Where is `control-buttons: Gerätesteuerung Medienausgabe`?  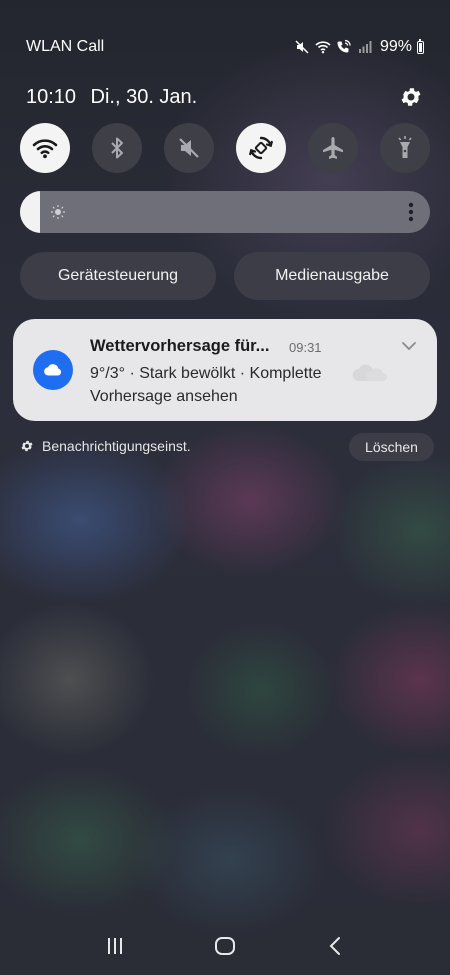
control-buttons: Gerätesteuerung Medienausgabe is located at coordinates (225, 276).